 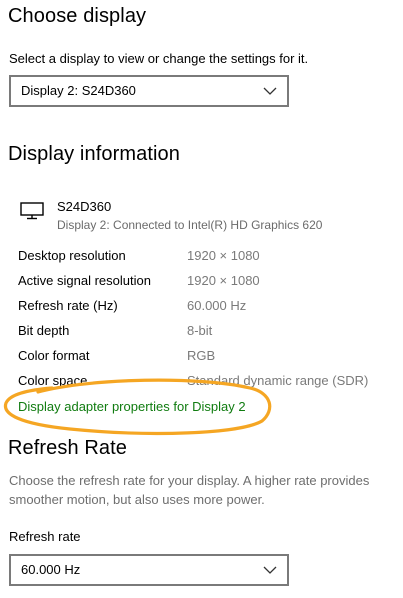 I want to click on display-adapter-properties-link: Display adapter properties for Display 2, so click(x=132, y=406).